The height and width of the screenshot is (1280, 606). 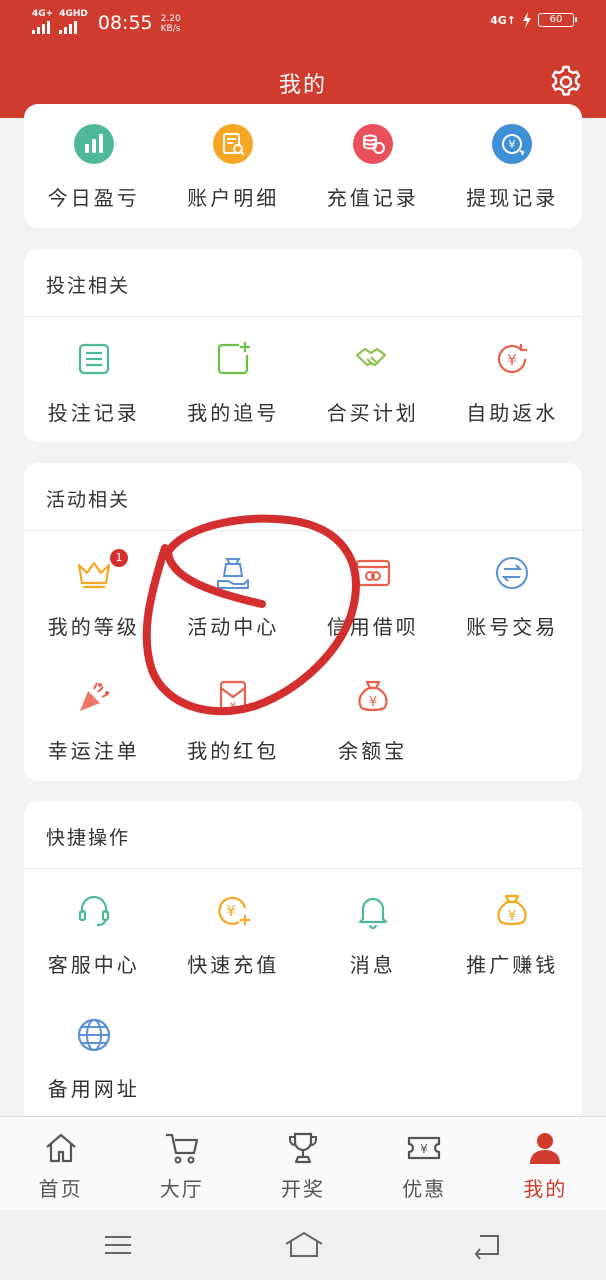 I want to click on signal-2-label: 4GHD, so click(x=73, y=14).